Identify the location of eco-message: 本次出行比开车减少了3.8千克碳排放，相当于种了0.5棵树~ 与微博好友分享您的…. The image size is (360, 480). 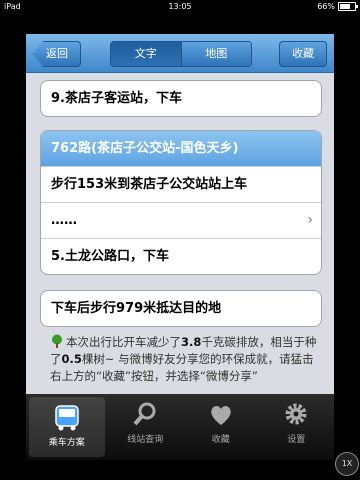
(183, 358).